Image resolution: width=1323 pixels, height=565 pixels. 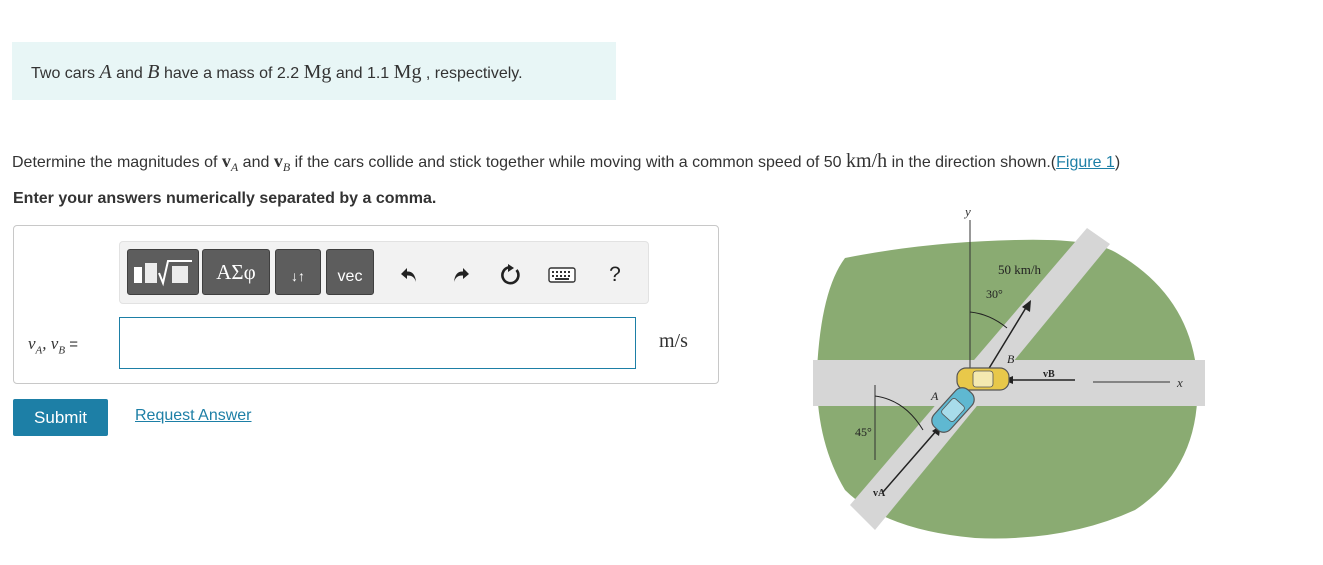 I want to click on greek-label: ΑΣφ, so click(x=236, y=271).